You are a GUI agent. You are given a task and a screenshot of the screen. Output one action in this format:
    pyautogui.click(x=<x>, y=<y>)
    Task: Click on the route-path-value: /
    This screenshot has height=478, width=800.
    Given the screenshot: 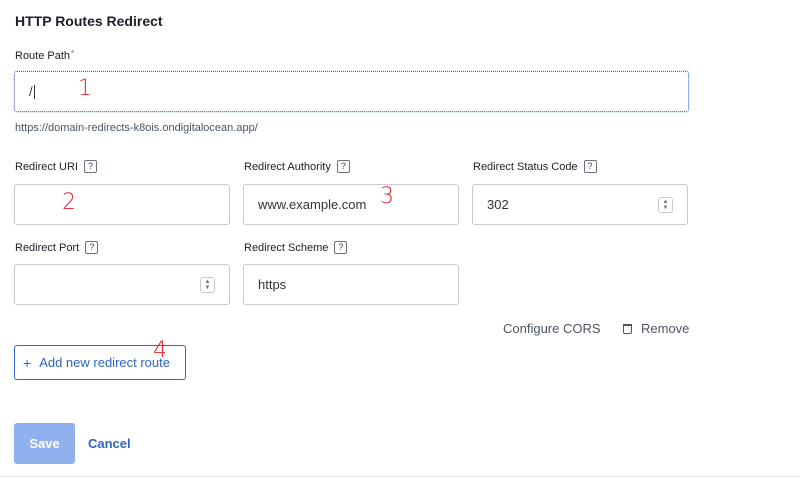 What is the action you would take?
    pyautogui.click(x=31, y=91)
    